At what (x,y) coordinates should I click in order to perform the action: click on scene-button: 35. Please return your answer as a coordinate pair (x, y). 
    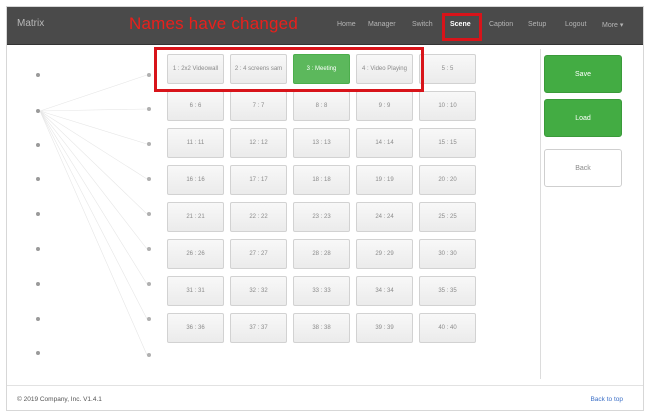
    Looking at the image, I should click on (447, 291).